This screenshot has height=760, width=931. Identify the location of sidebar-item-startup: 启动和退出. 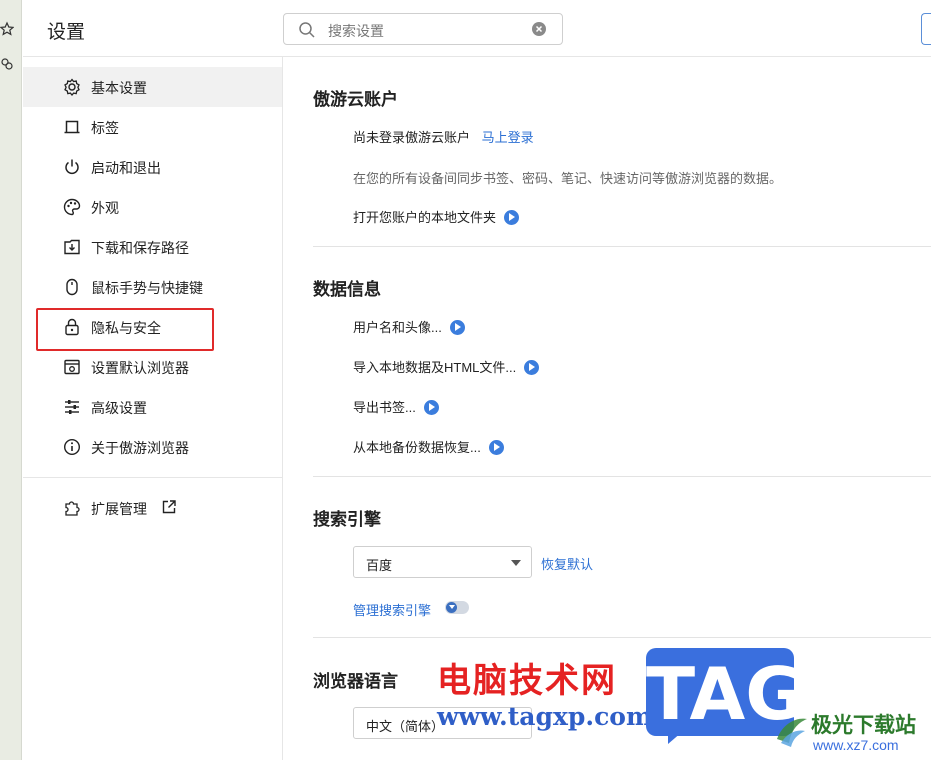
(152, 167).